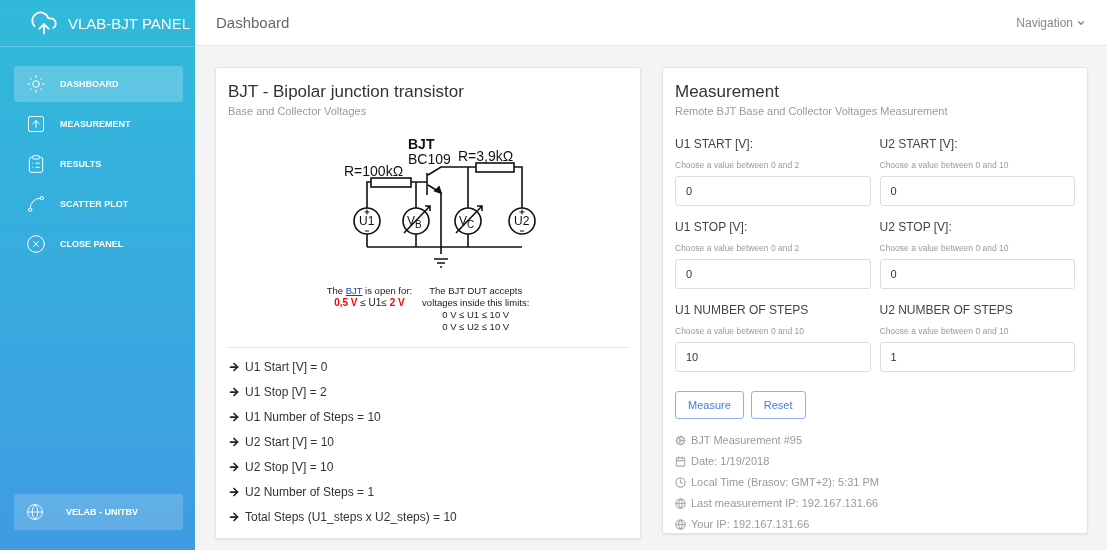  What do you see at coordinates (812, 111) in the screenshot?
I see `card-subtitle: Remote BJT Base and Collector Voltages Measurement` at bounding box center [812, 111].